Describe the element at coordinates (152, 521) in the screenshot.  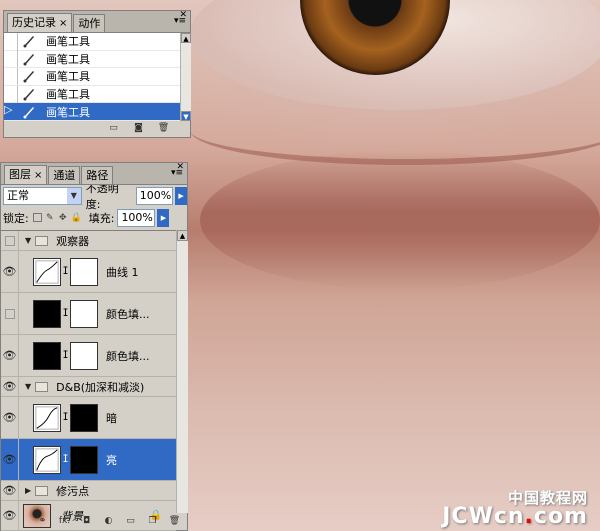
I see `new-layer-icon: ❐` at that location.